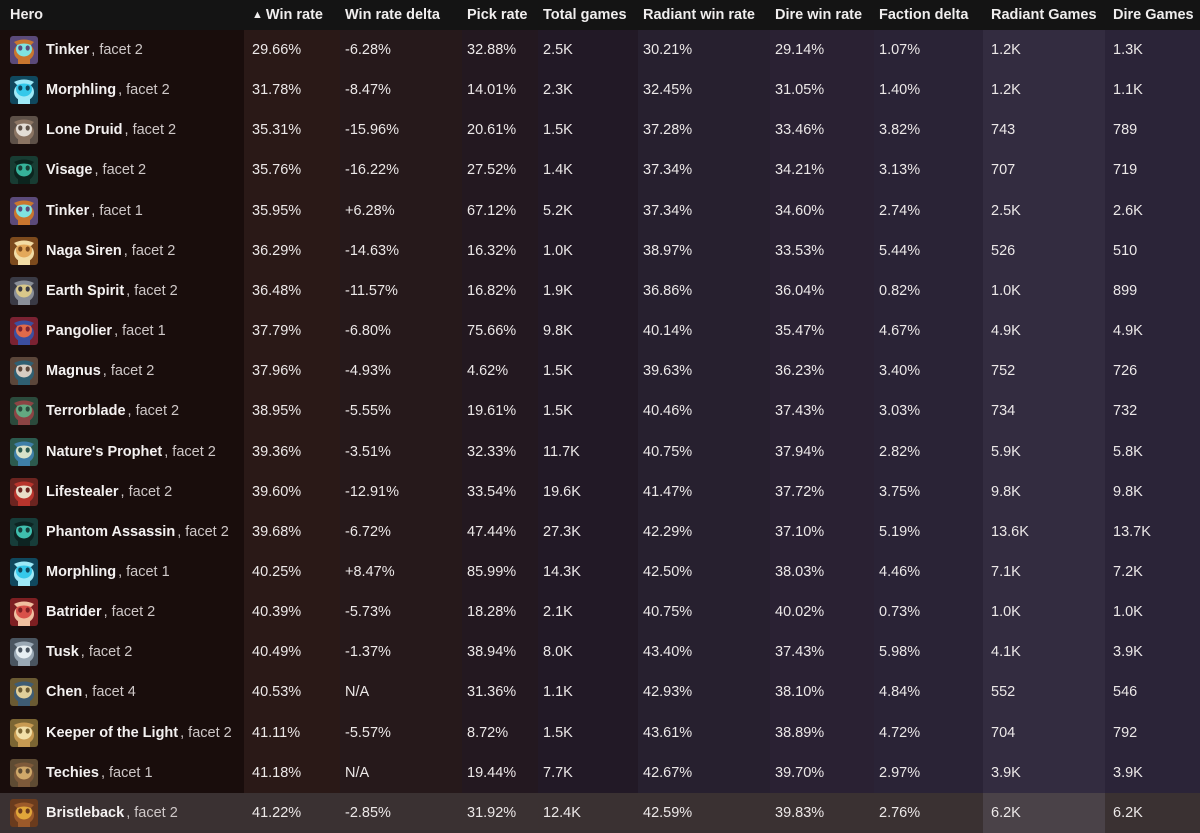 Image resolution: width=1200 pixels, height=833 pixels. I want to click on hero-name: Terrorblade, so click(86, 411).